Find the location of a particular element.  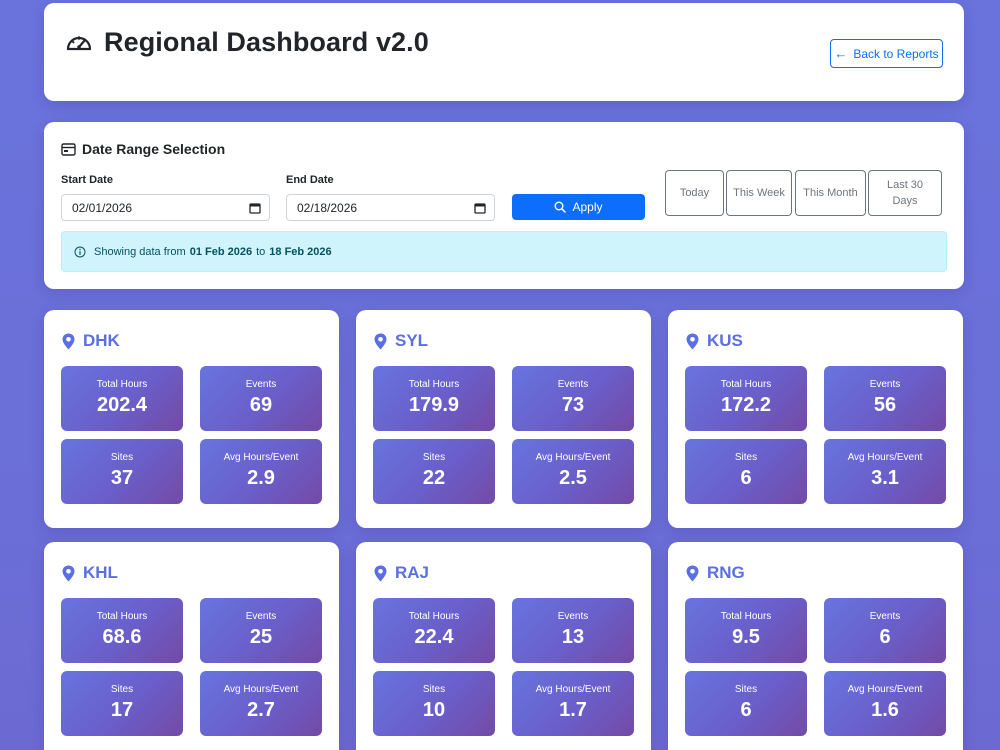

region-title: RNG is located at coordinates (715, 573).